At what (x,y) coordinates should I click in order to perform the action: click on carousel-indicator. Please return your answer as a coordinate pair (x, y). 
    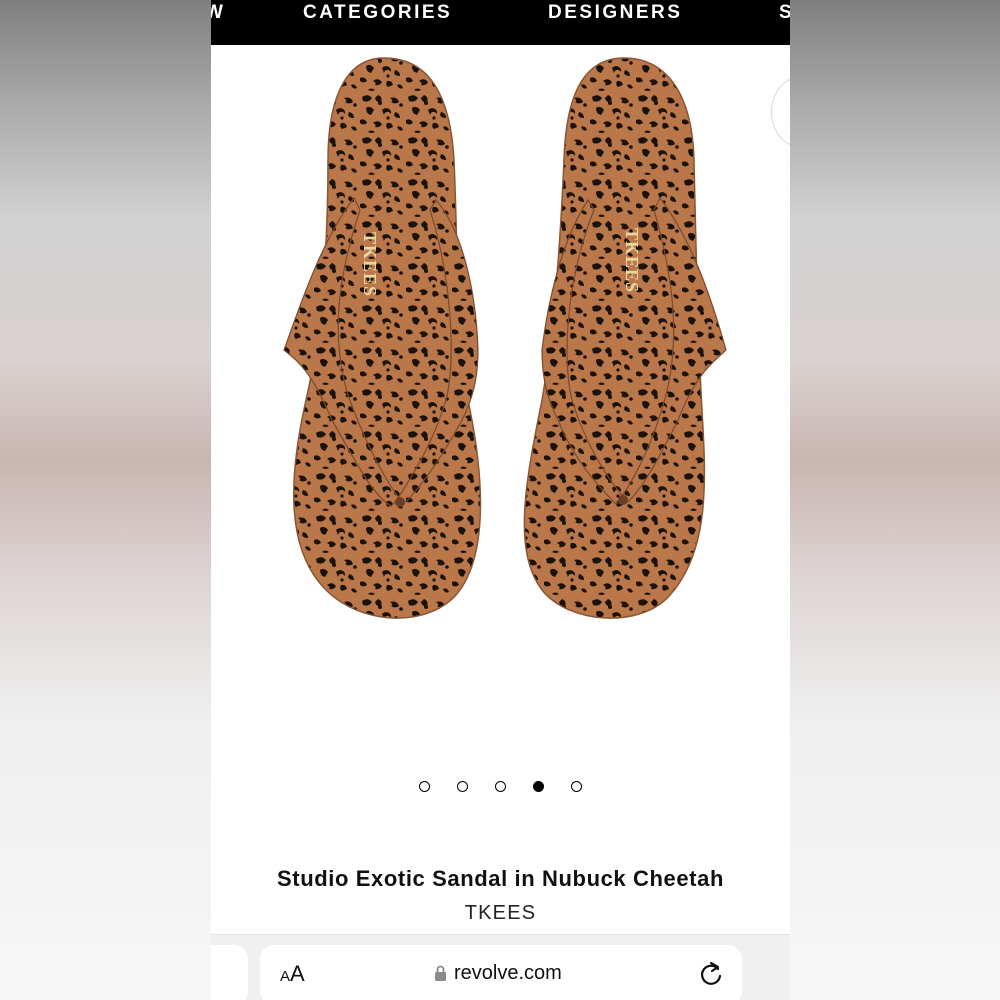
    Looking at the image, I should click on (500, 787).